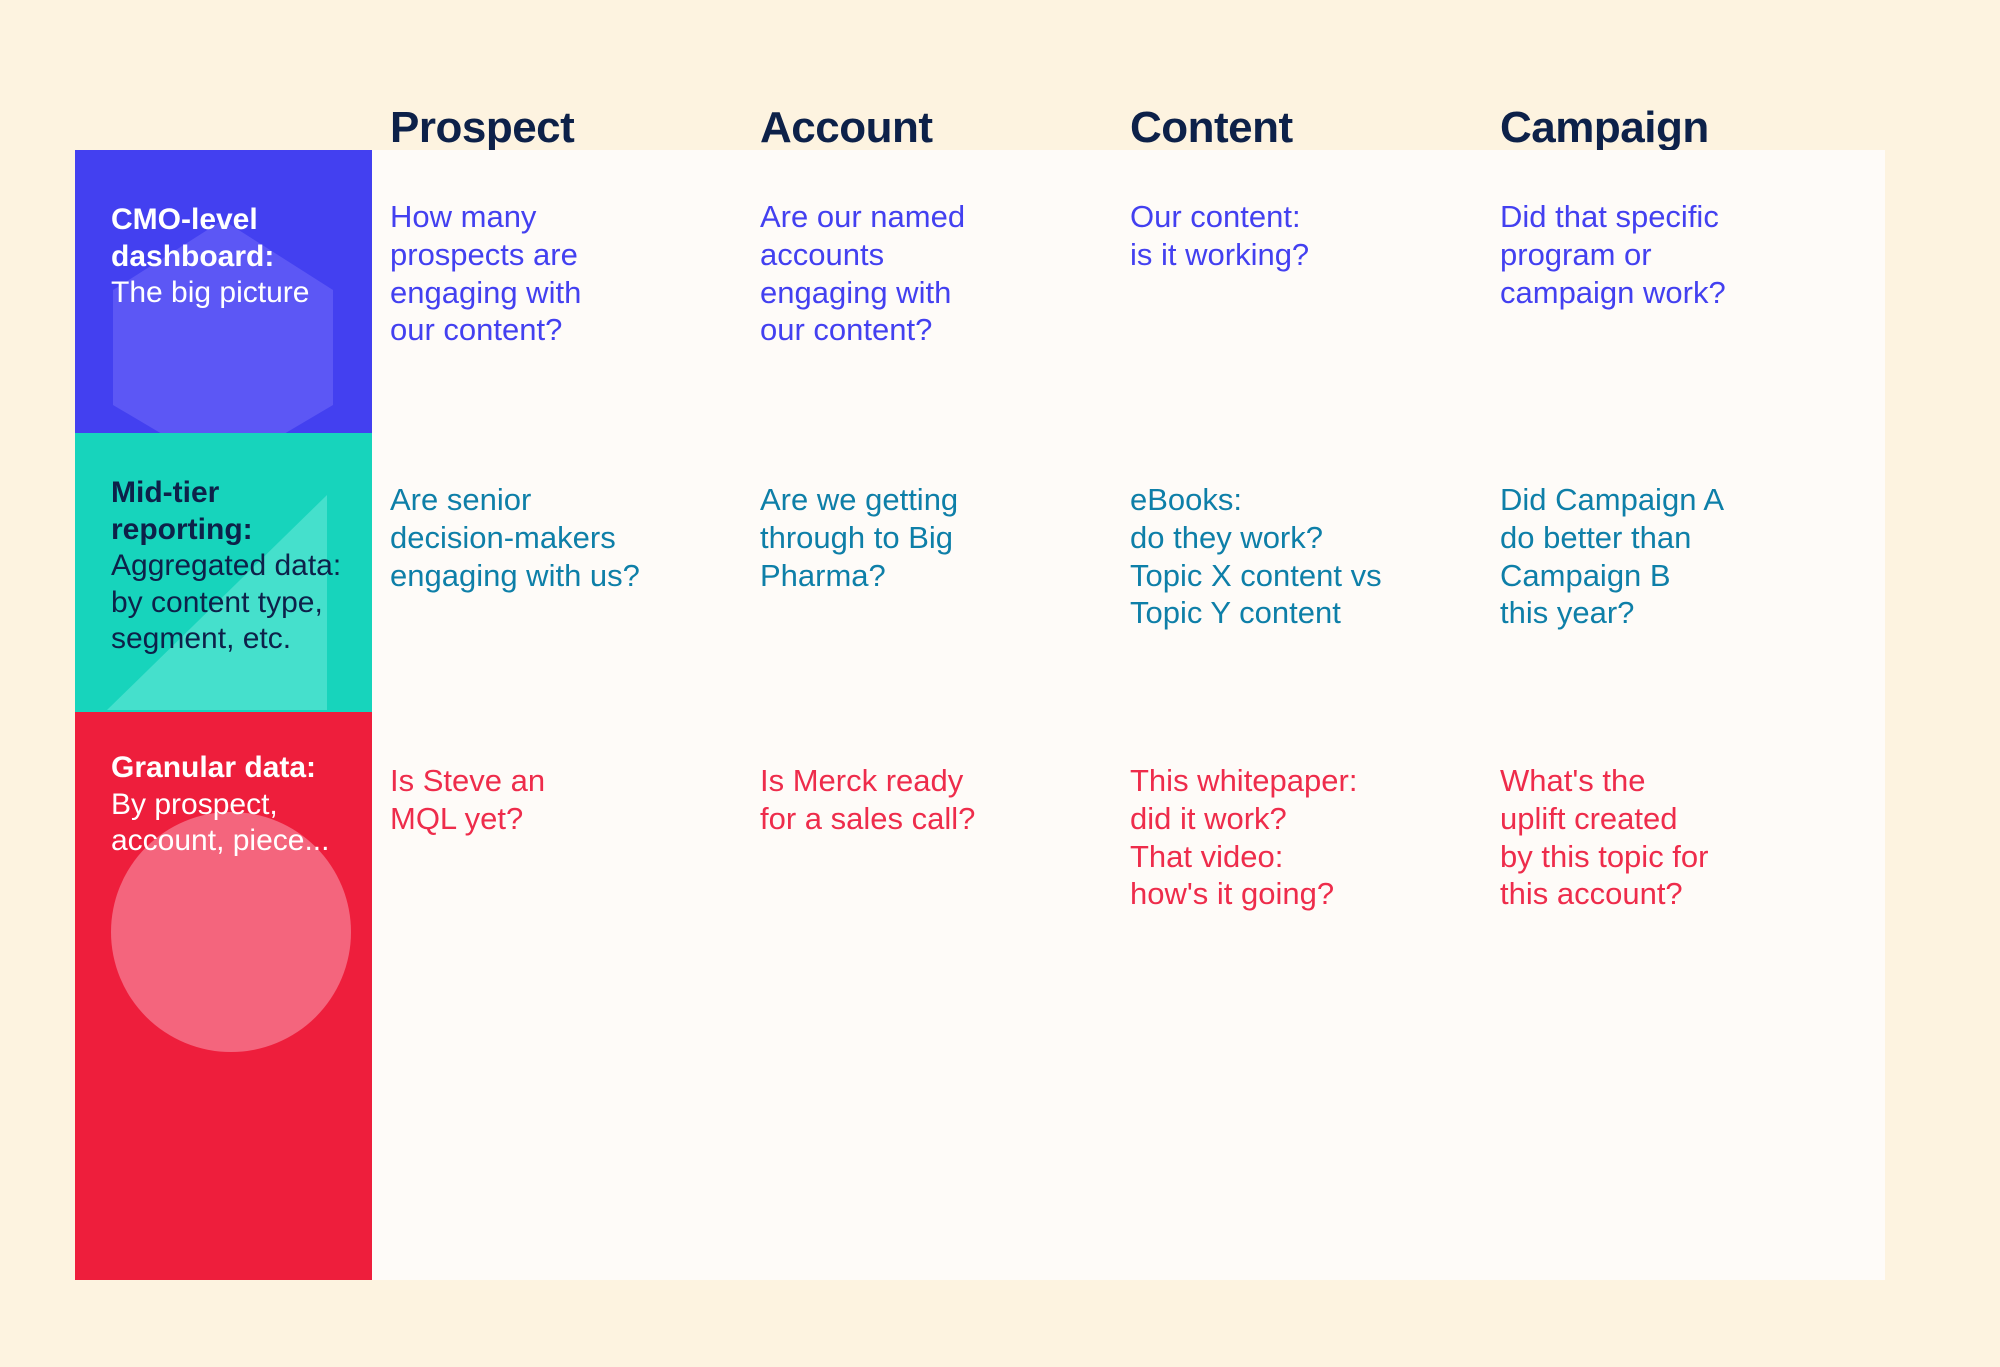 Image resolution: width=2000 pixels, height=1367 pixels. I want to click on row-label-cmo-level-dashboard: CMO-level dashboard: The big picture, so click(223, 291).